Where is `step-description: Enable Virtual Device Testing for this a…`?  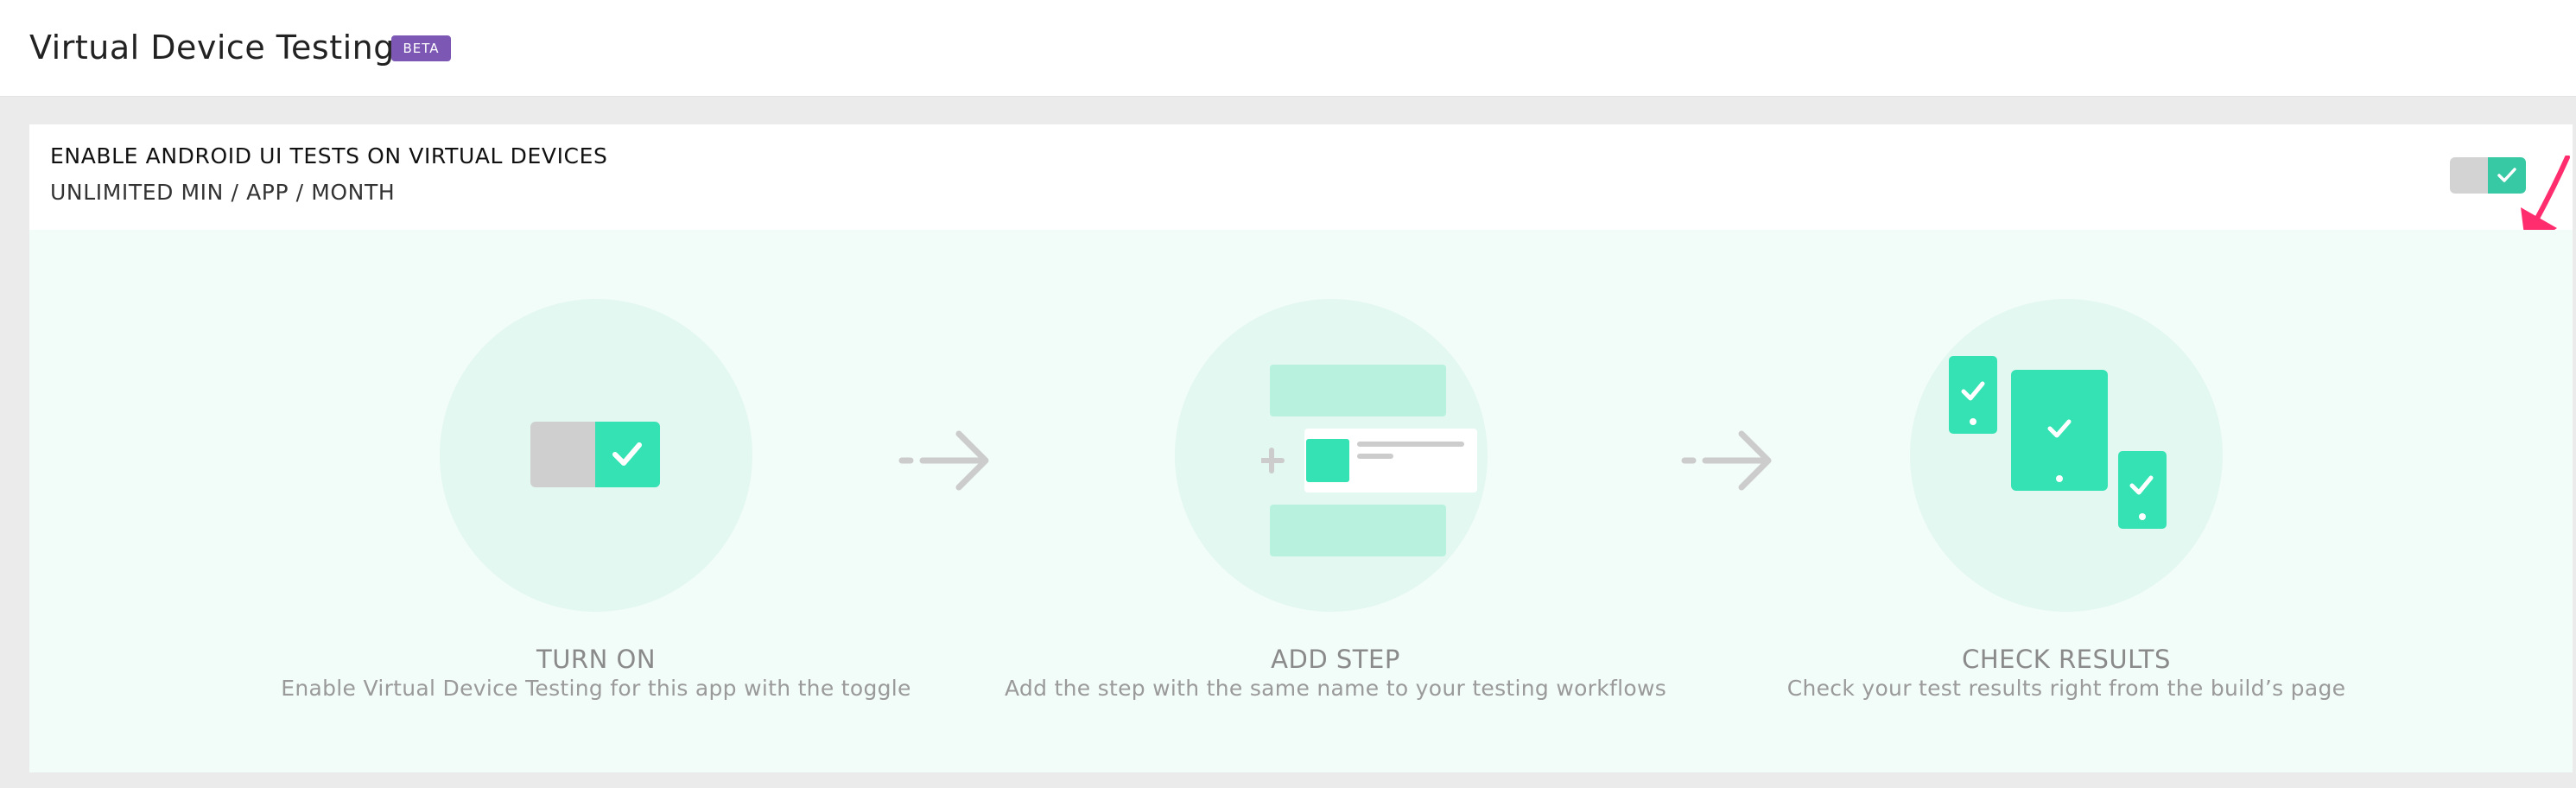 step-description: Enable Virtual Device Testing for this a… is located at coordinates (596, 688).